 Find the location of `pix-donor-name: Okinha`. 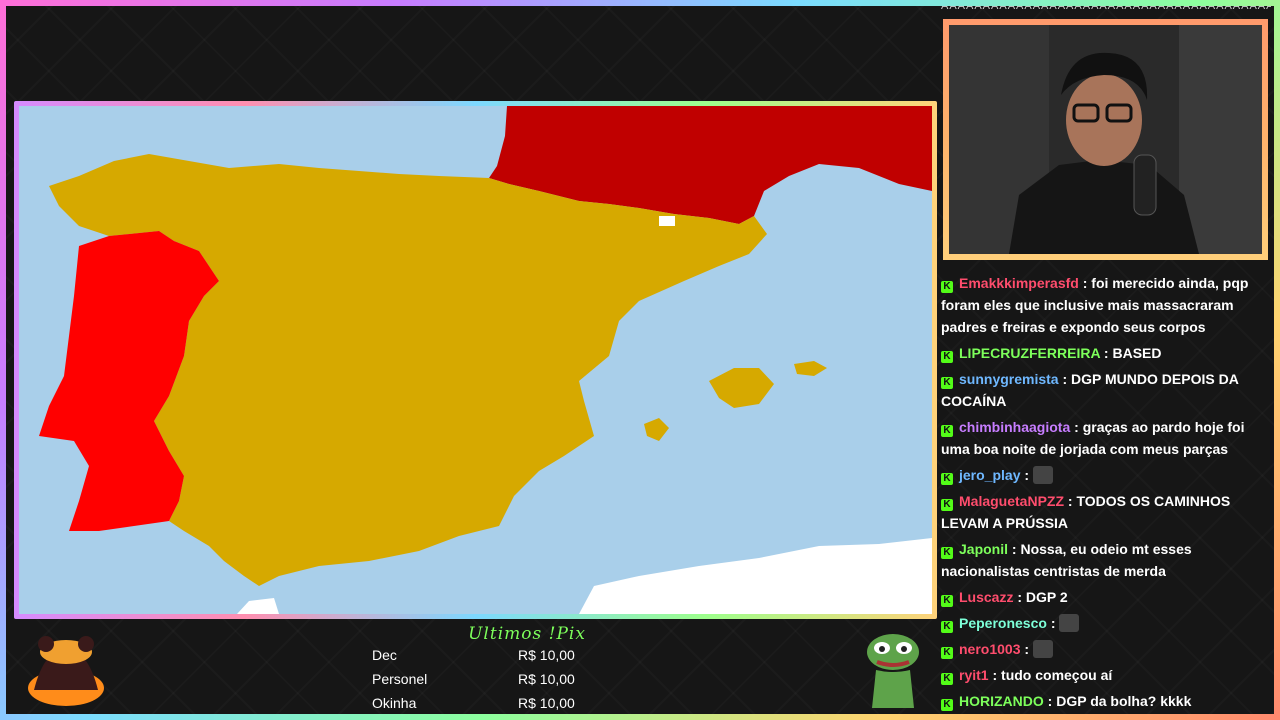

pix-donor-name: Okinha is located at coordinates (394, 703).